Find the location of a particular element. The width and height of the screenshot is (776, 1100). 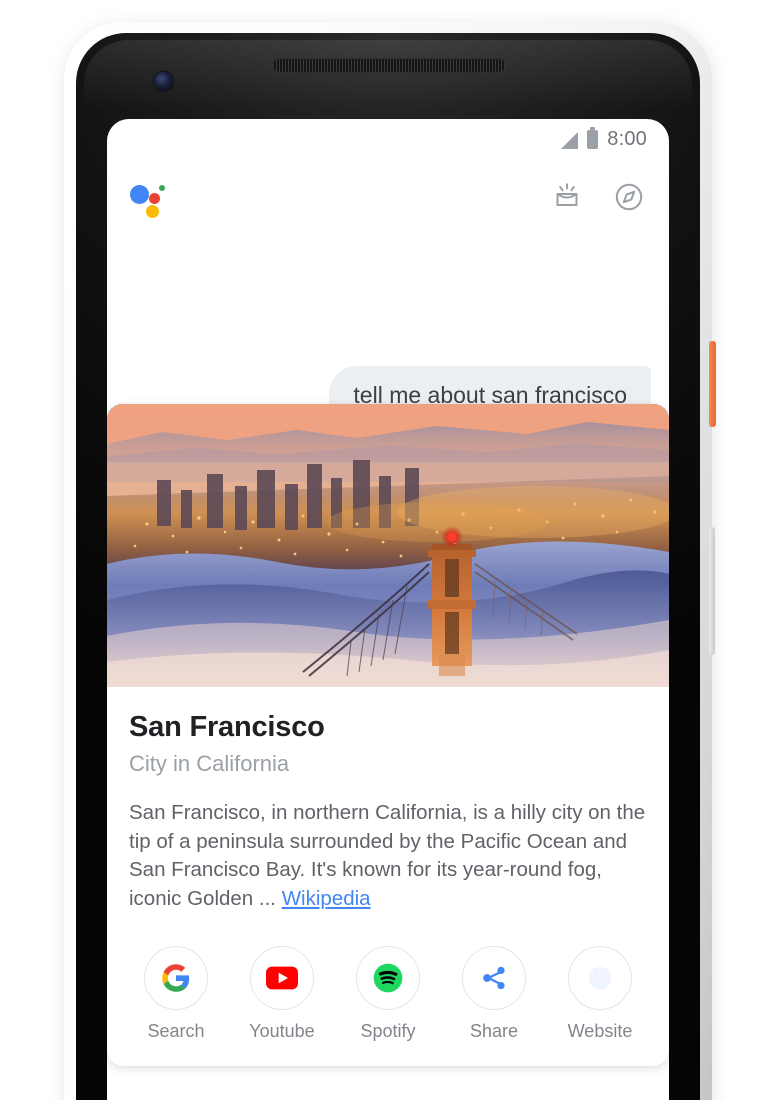

action-share-circle is located at coordinates (494, 977).